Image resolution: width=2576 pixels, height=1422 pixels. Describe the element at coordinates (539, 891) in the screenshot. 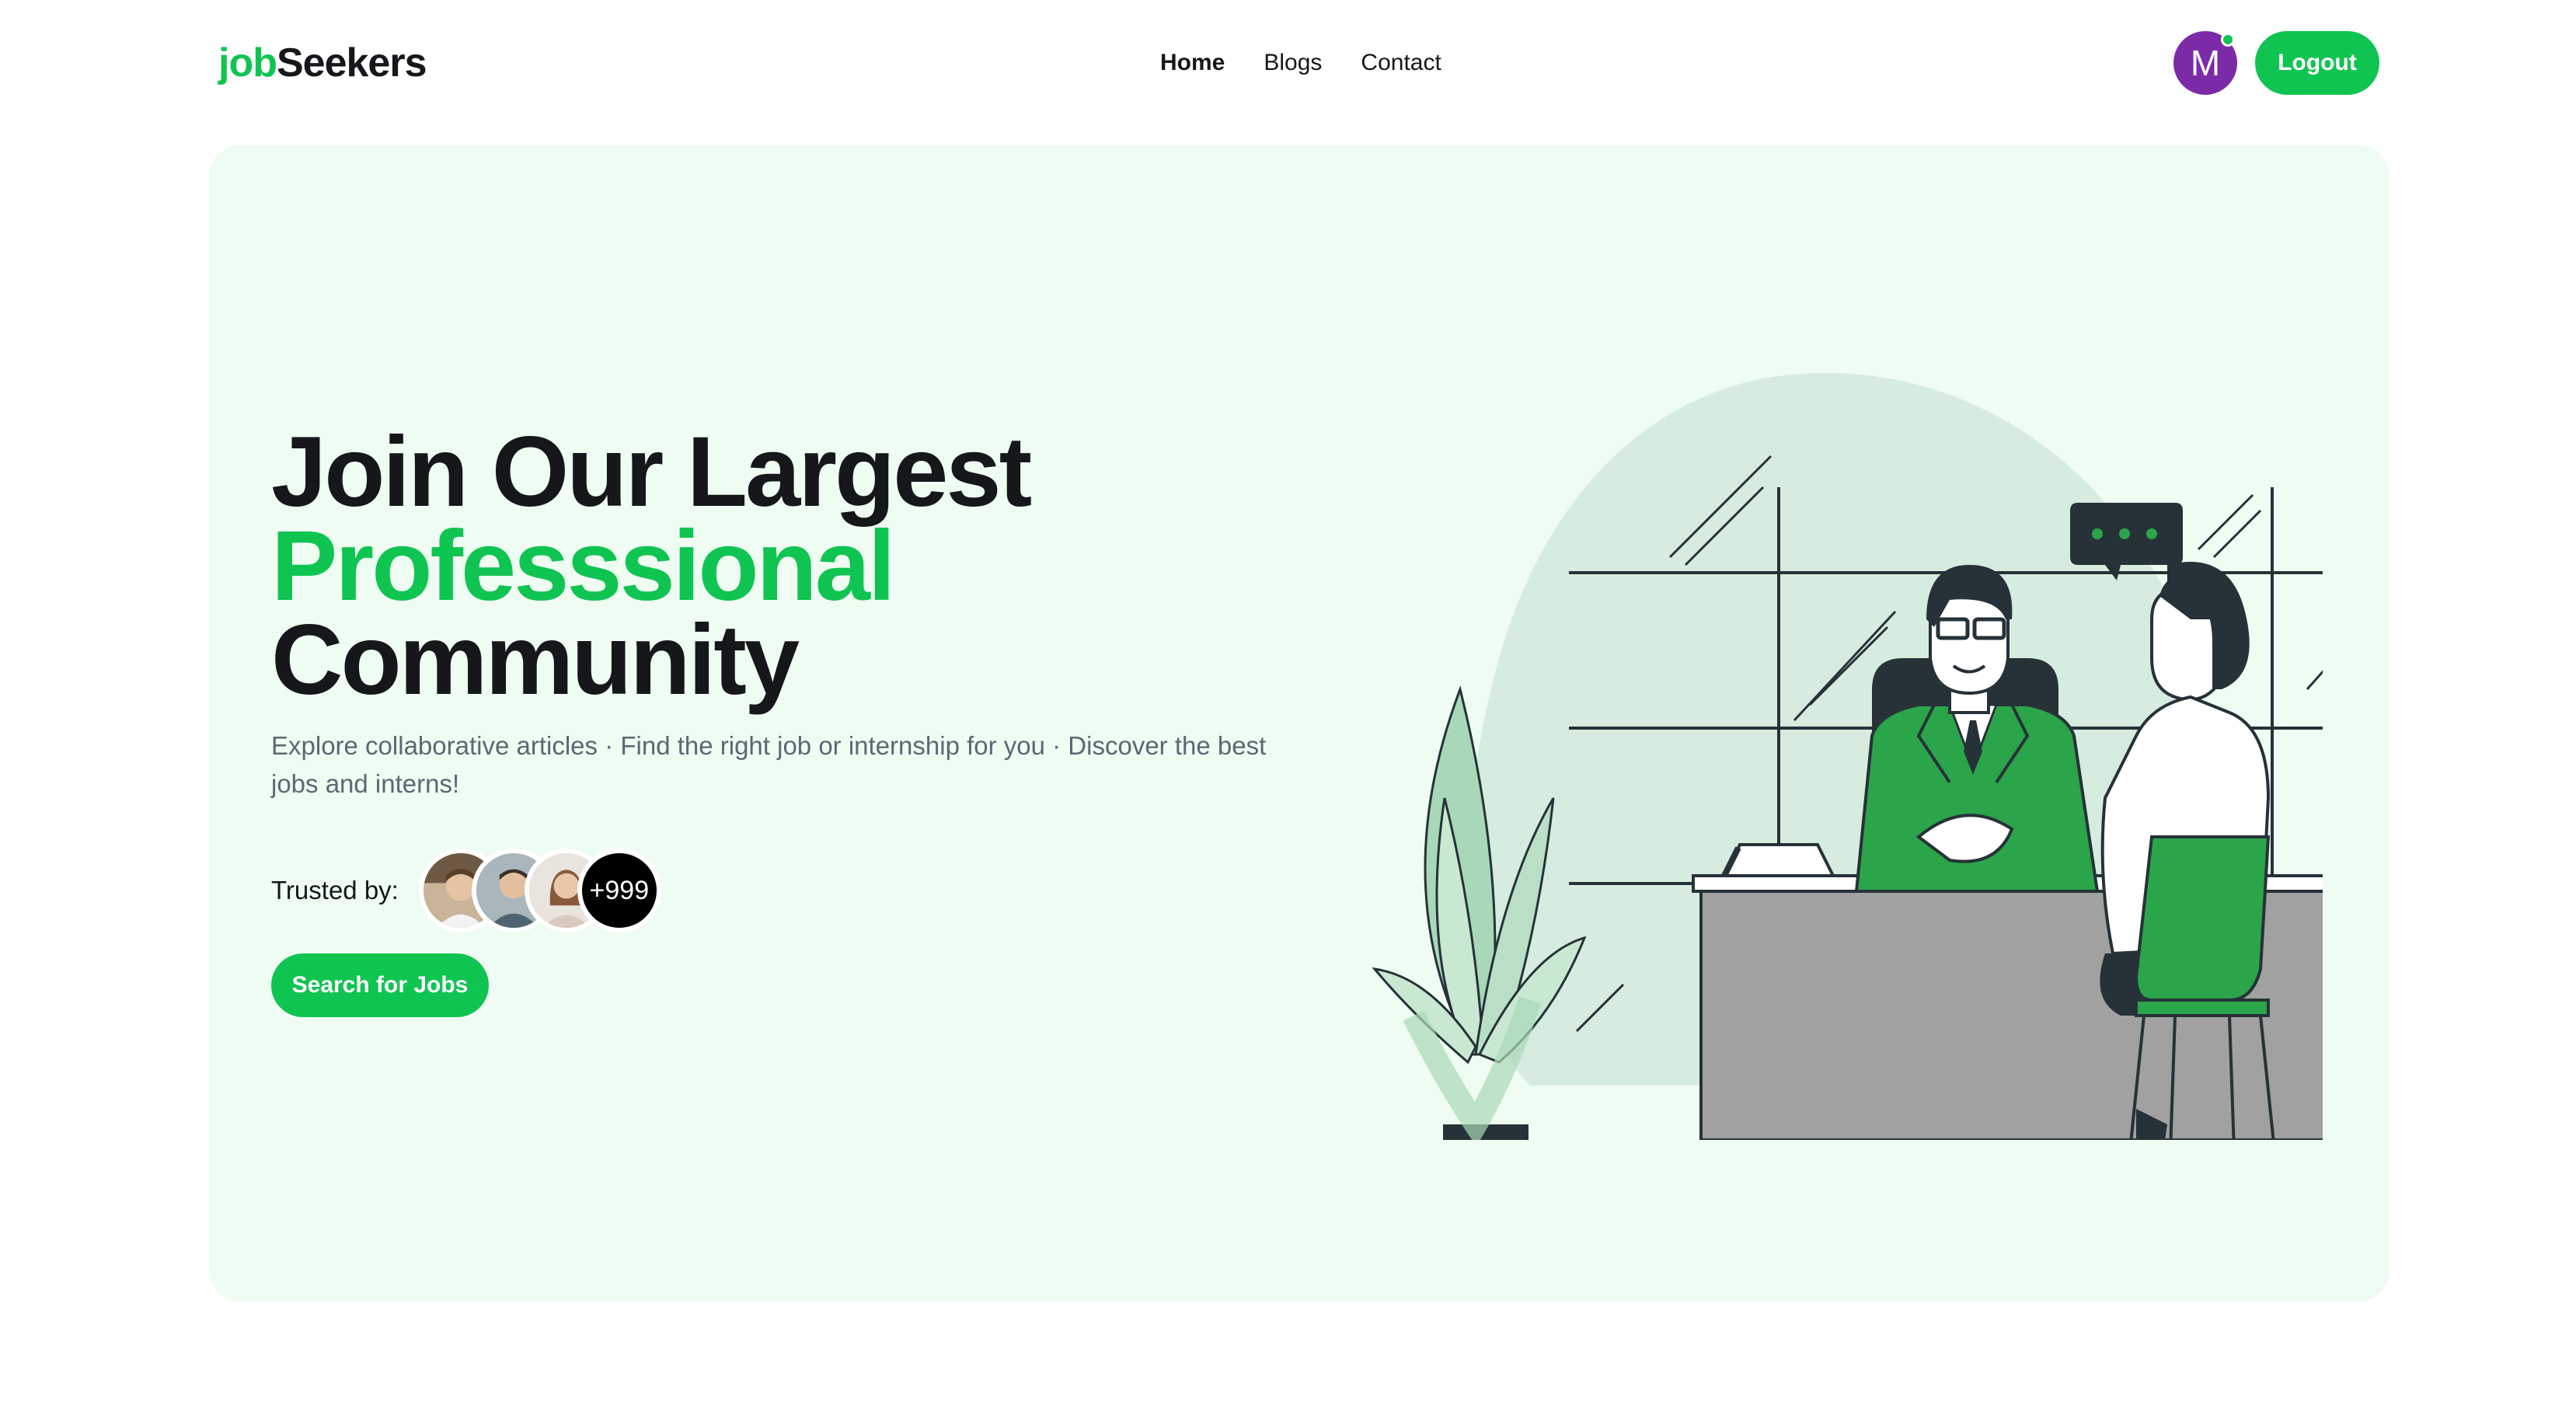

I see `trusted-avatars: +999` at that location.